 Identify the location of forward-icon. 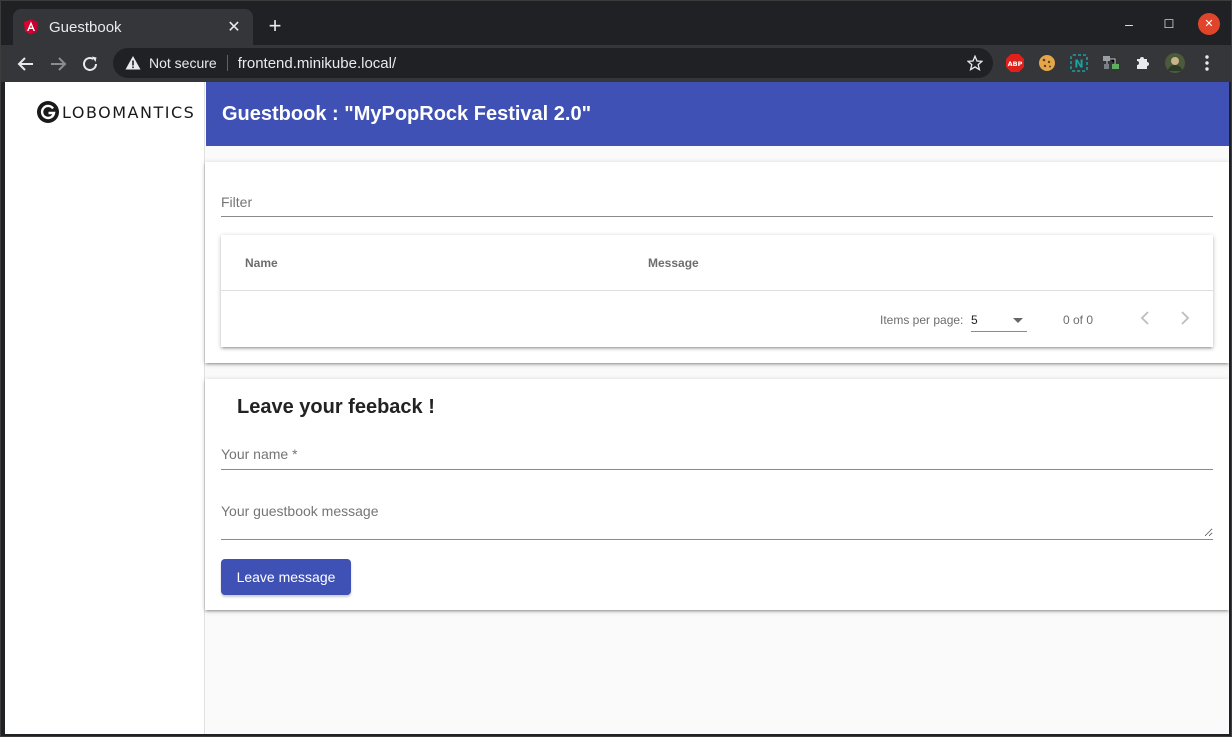
(58, 64).